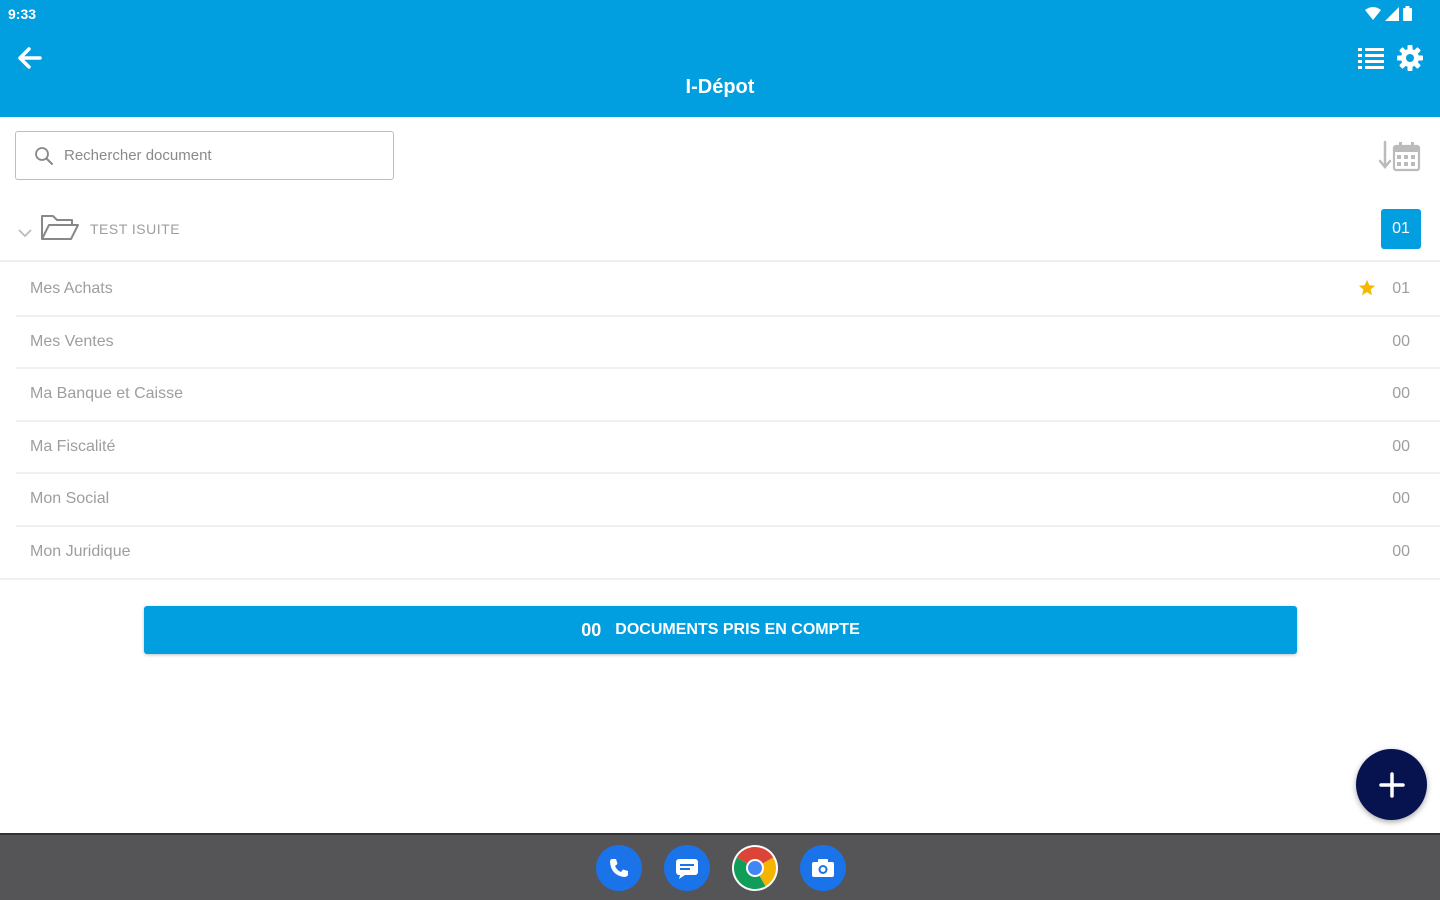 The width and height of the screenshot is (1440, 900). What do you see at coordinates (71, 288) in the screenshot?
I see `category-label: Mes Achats` at bounding box center [71, 288].